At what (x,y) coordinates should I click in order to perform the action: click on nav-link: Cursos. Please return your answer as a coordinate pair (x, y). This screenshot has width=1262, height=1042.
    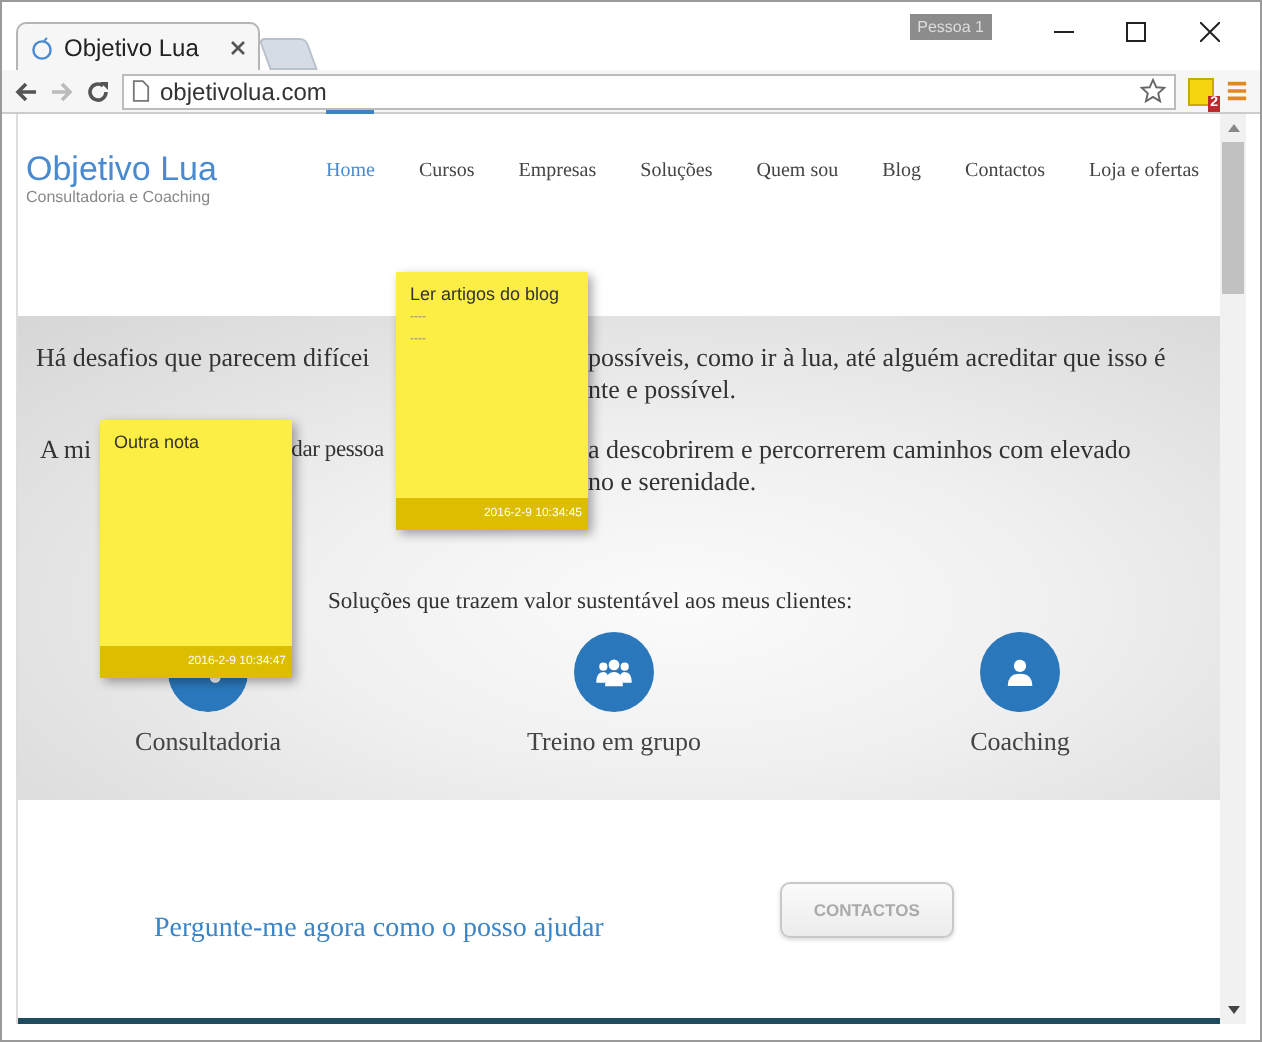
    Looking at the image, I should click on (446, 146).